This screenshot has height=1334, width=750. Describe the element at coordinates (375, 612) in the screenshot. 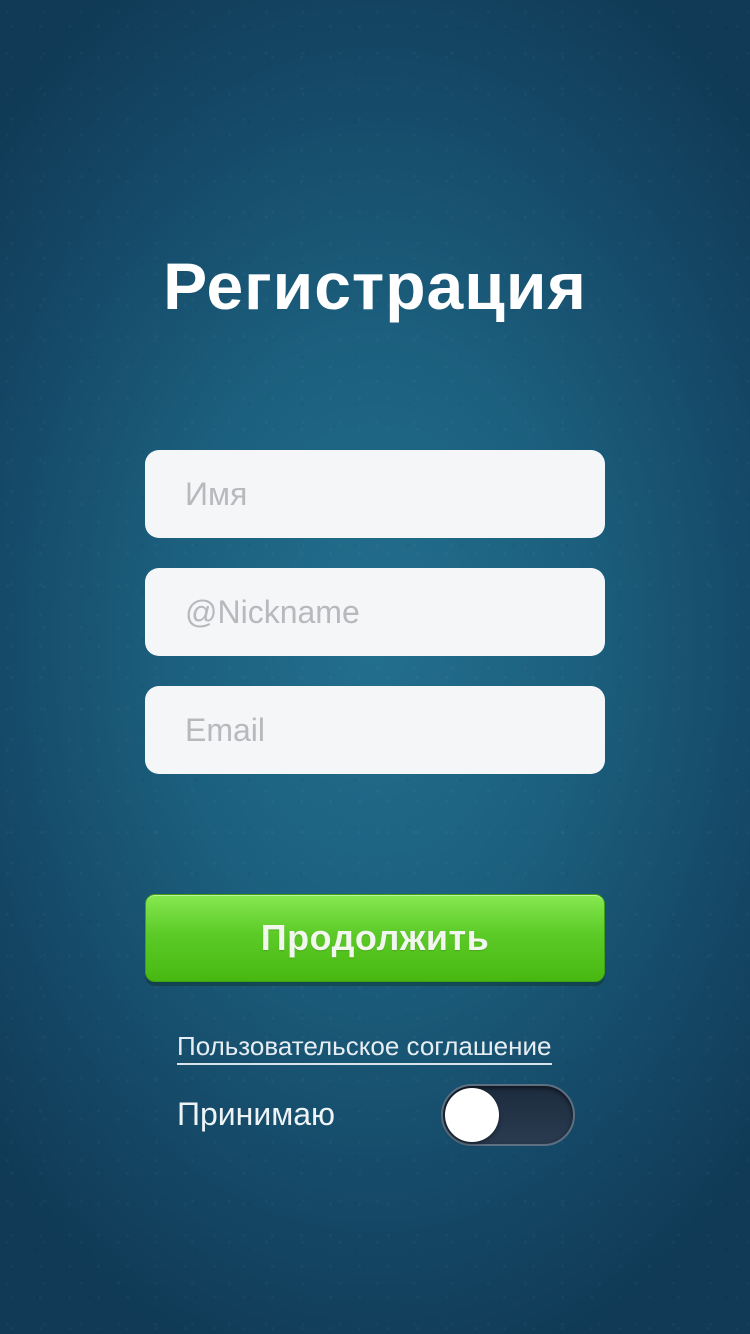

I see `nickname-input` at that location.